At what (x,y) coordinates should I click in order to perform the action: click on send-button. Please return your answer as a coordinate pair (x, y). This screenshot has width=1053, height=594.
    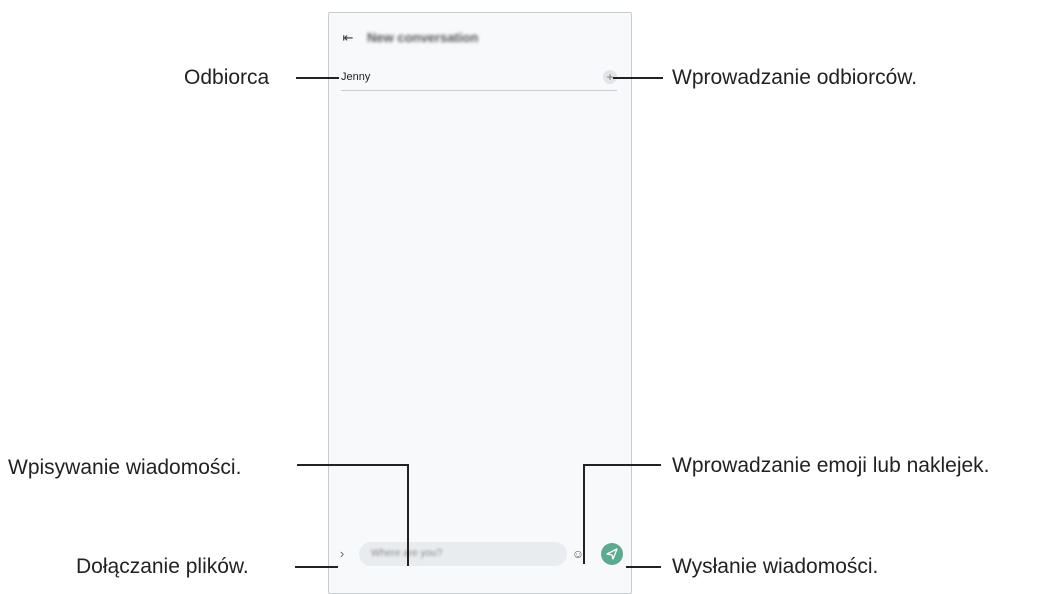
    Looking at the image, I should click on (612, 554).